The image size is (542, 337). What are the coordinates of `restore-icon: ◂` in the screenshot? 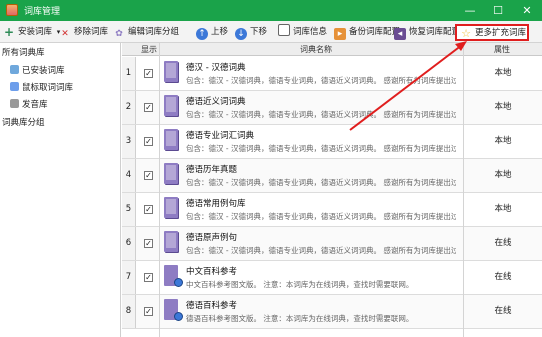 It's located at (400, 34).